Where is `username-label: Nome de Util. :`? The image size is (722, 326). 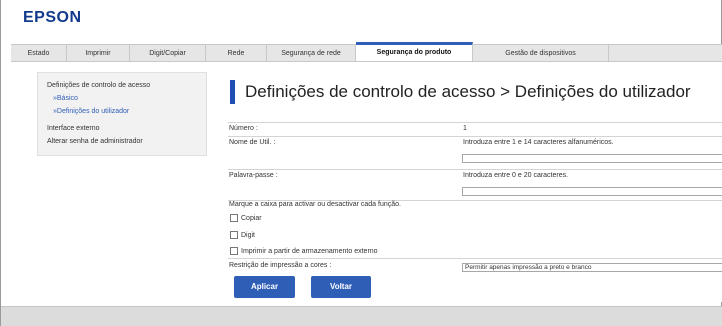 username-label: Nome de Util. : is located at coordinates (252, 142).